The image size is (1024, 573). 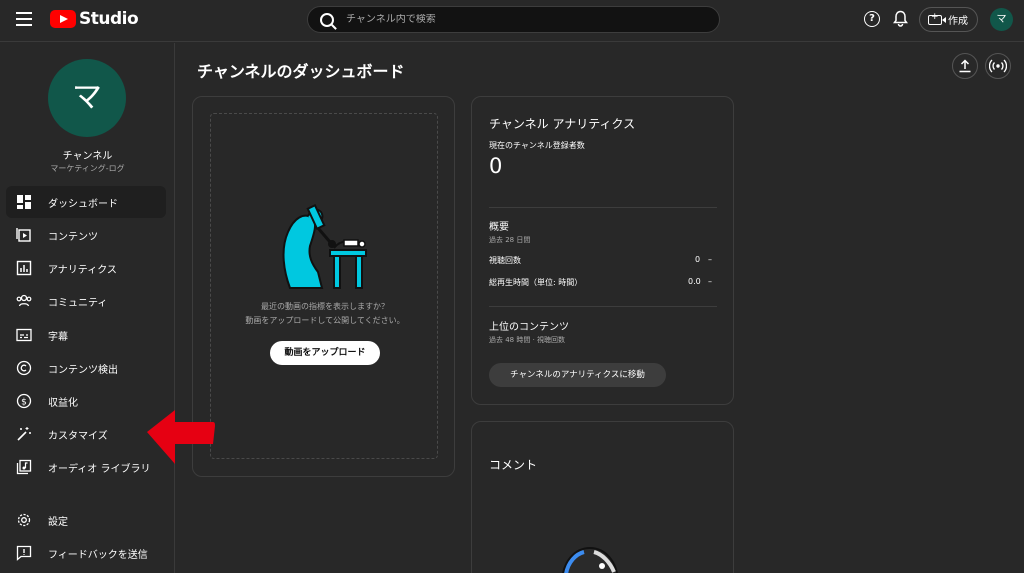 What do you see at coordinates (496, 166) in the screenshot?
I see `subscribers-count: 0` at bounding box center [496, 166].